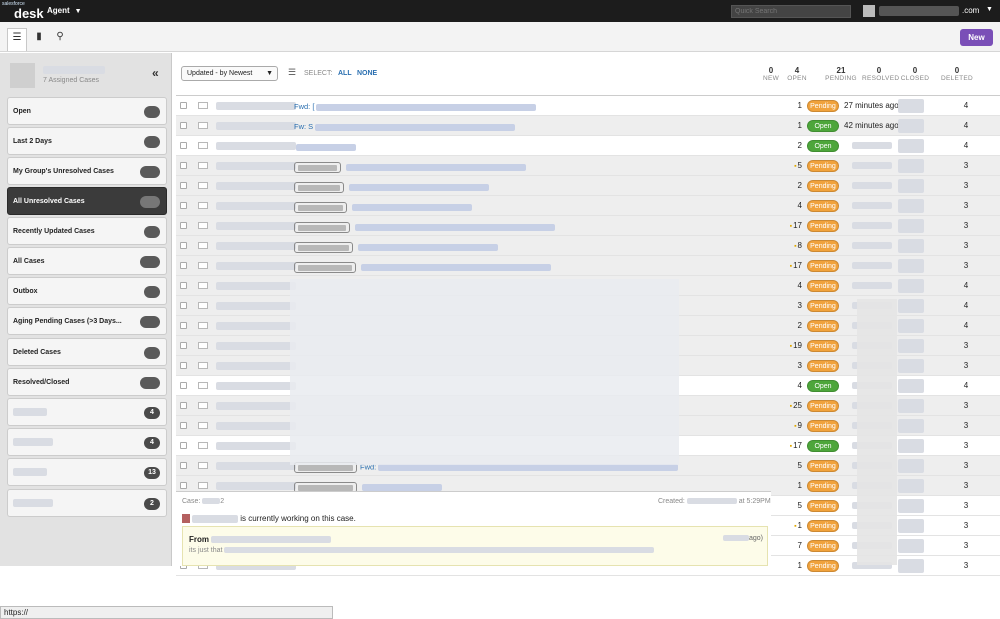 The height and width of the screenshot is (619, 1000). I want to click on agent-menu: Agent ▼, so click(64, 10).